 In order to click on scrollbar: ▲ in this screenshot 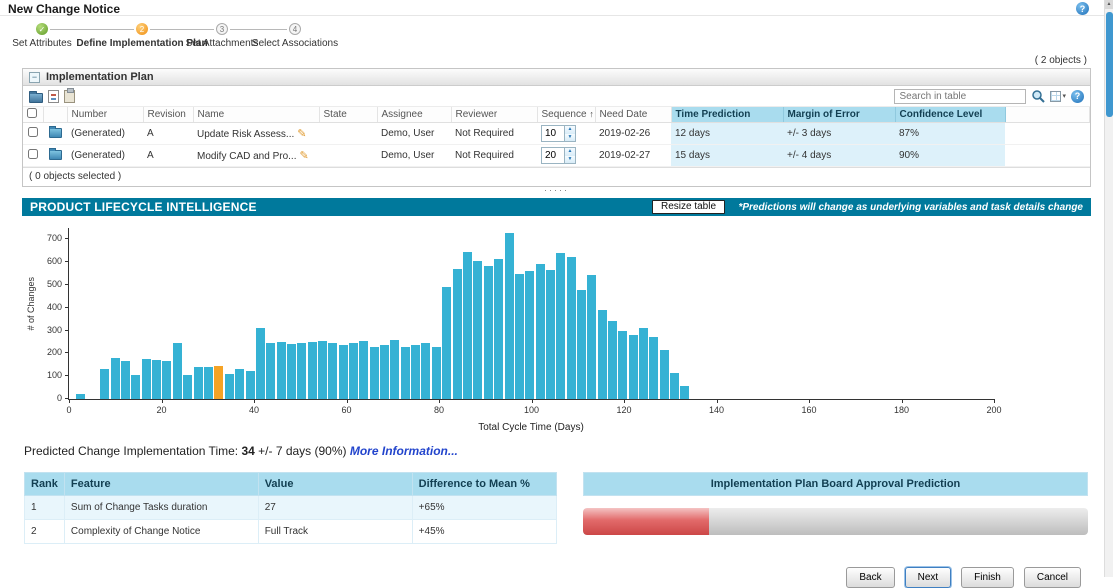, I will do `click(1108, 288)`.